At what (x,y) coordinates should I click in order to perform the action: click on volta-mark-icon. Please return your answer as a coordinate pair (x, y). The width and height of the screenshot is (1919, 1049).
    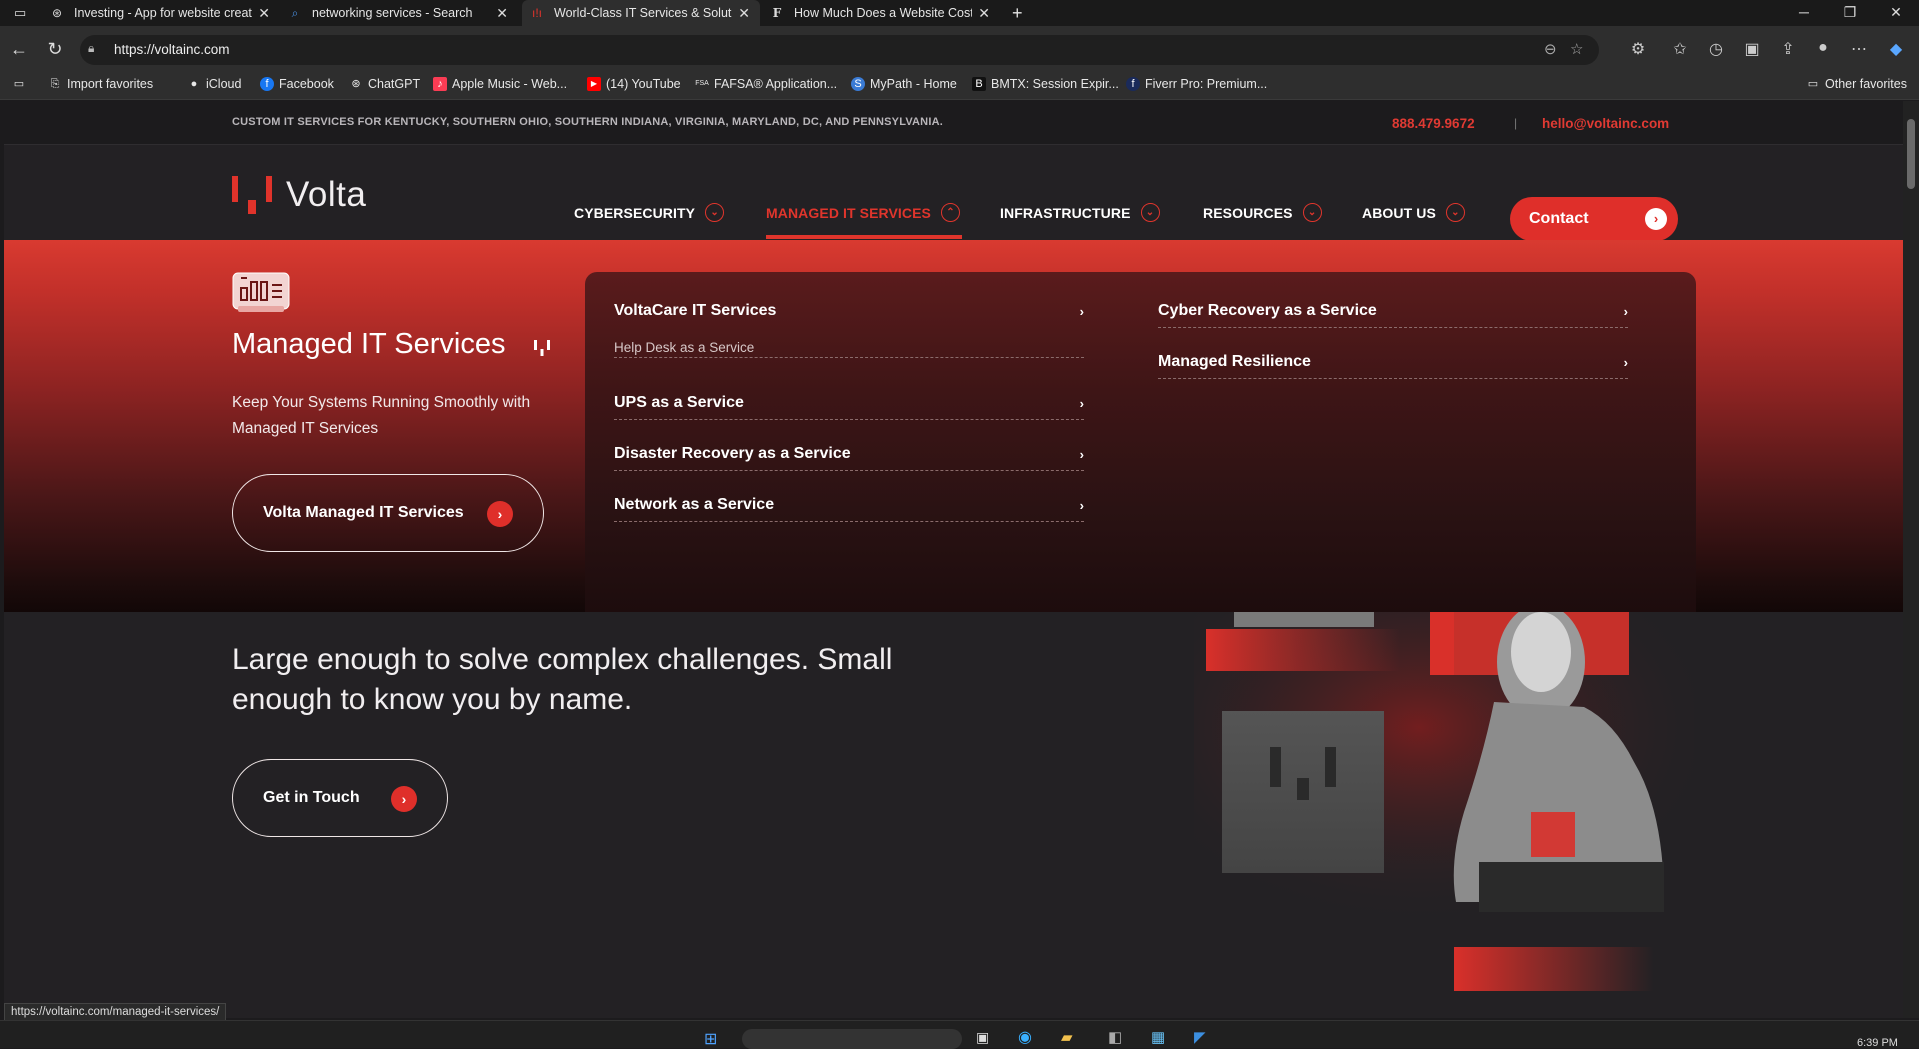
    Looking at the image, I should click on (542, 348).